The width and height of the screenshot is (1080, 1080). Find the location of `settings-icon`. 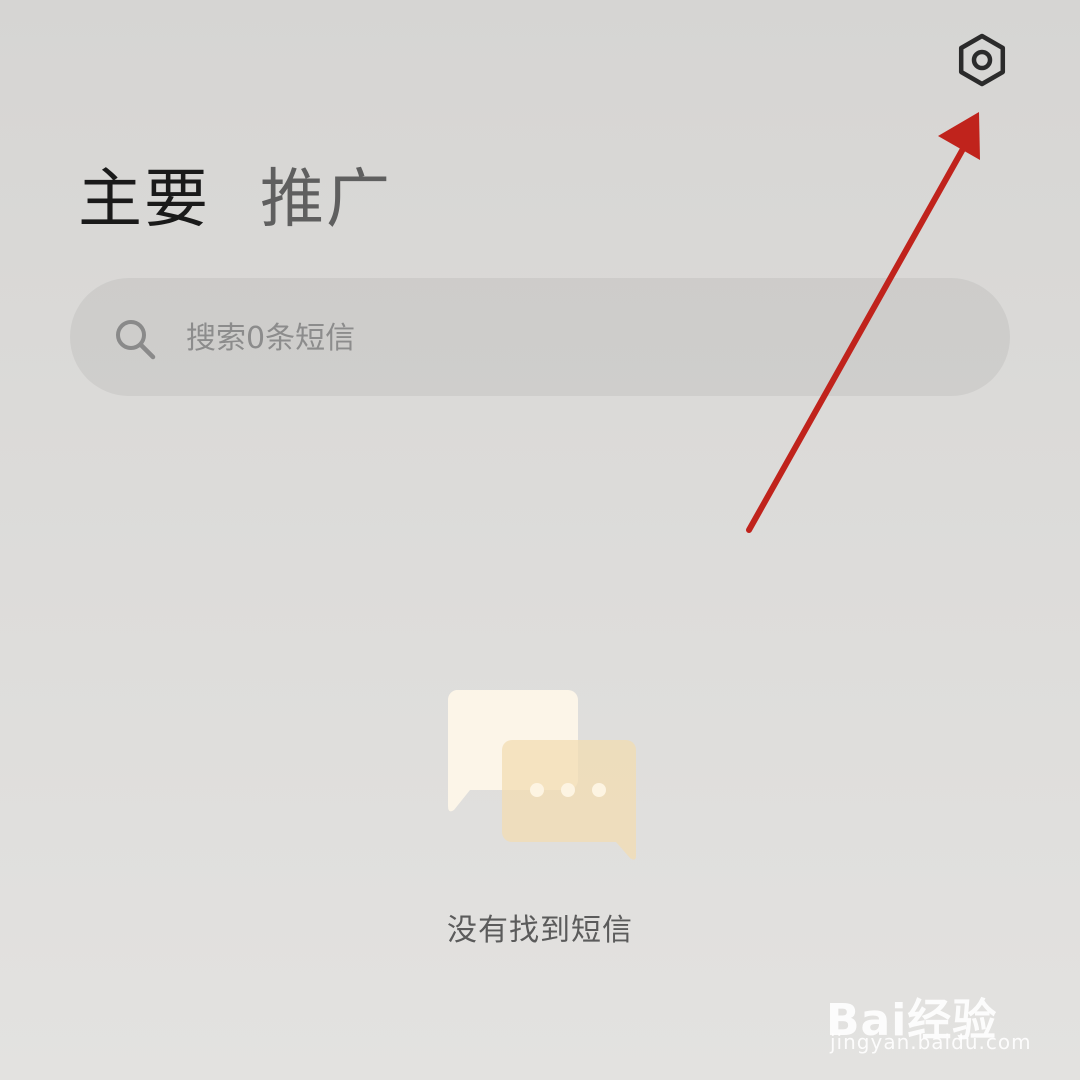

settings-icon is located at coordinates (982, 60).